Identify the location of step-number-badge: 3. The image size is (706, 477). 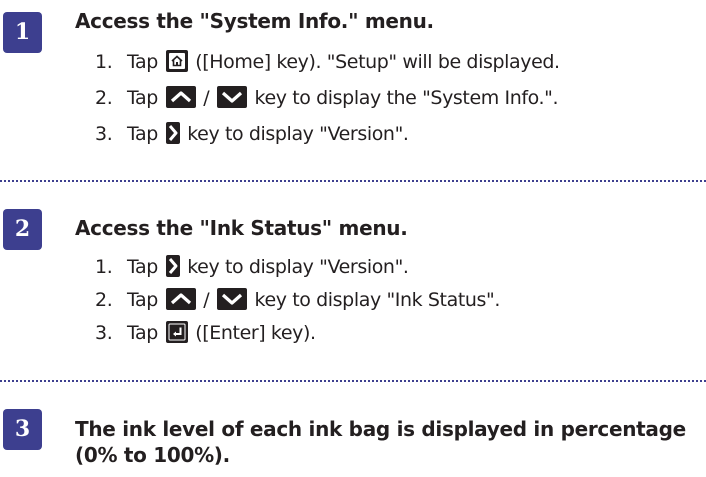
(22, 429).